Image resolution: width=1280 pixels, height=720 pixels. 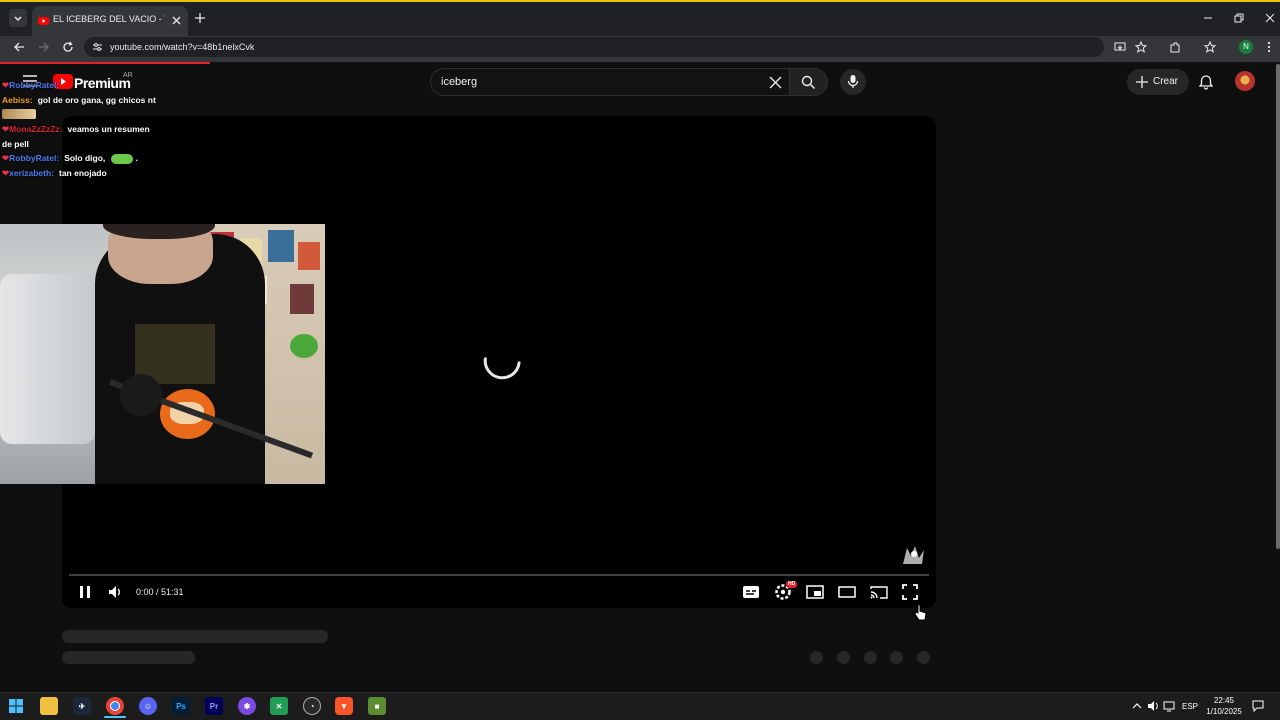 I want to click on brave-icon: ▼, so click(x=344, y=706).